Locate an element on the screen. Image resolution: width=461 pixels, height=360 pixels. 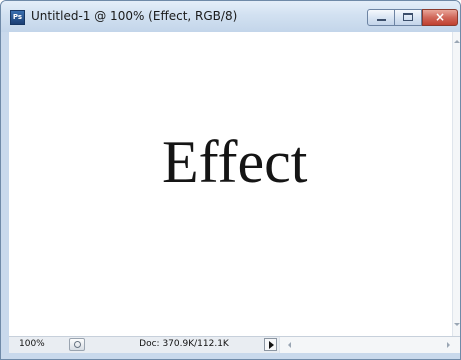
document-info-button is located at coordinates (77, 344).